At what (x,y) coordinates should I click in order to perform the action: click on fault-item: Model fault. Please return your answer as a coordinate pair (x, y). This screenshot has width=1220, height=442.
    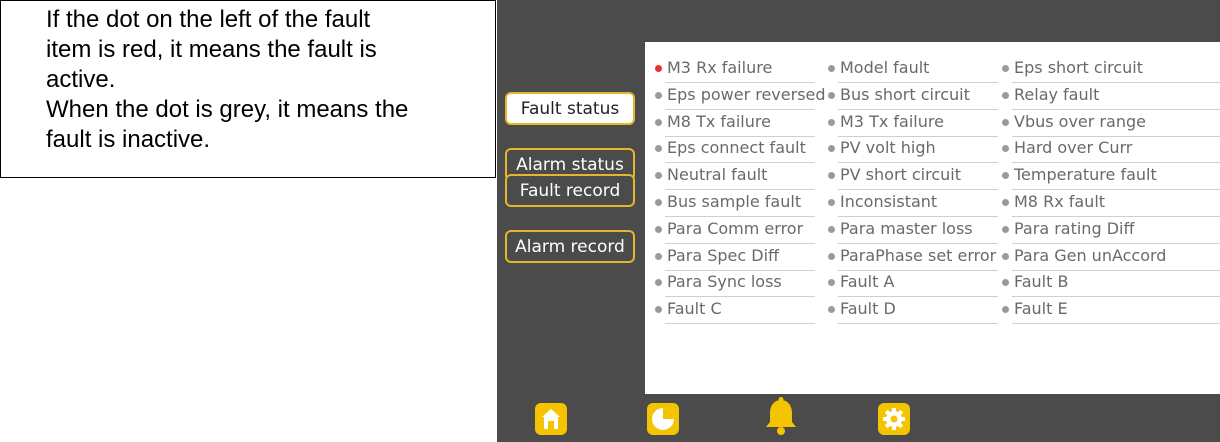
    Looking at the image, I should click on (913, 68).